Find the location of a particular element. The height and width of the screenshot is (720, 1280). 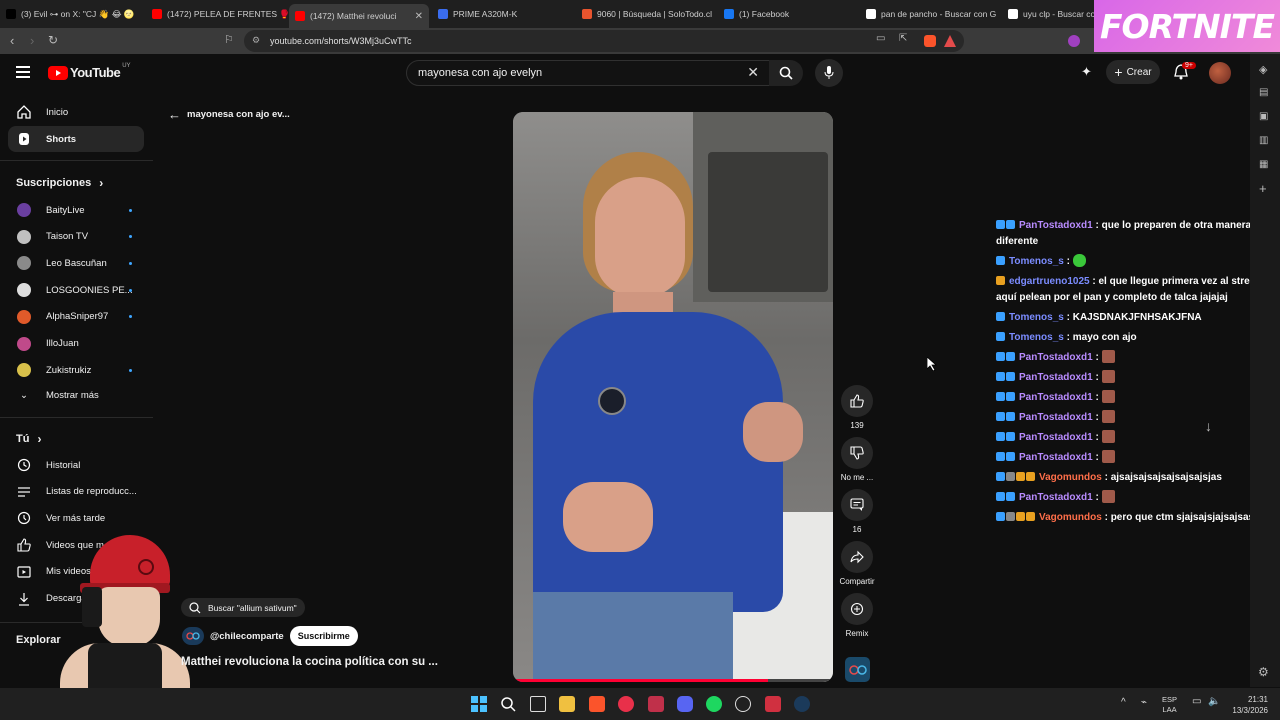

remix-button is located at coordinates (857, 609).